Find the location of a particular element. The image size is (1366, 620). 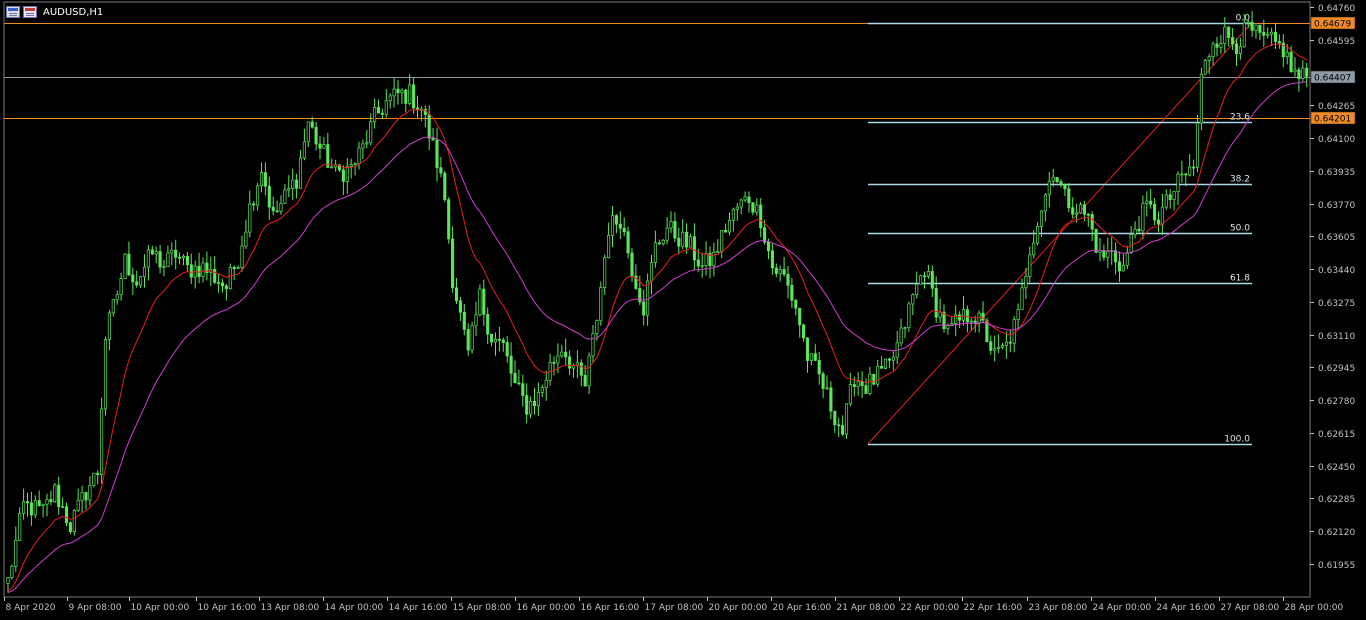

symbol-timeframe-title: AUDUSD,H1 is located at coordinates (73, 12).